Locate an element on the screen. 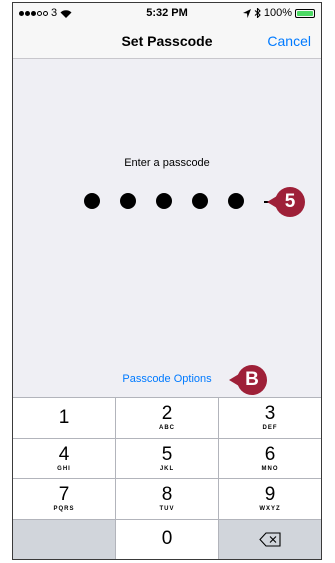  navigation-bar: Set Passcode Cancel is located at coordinates (167, 41).